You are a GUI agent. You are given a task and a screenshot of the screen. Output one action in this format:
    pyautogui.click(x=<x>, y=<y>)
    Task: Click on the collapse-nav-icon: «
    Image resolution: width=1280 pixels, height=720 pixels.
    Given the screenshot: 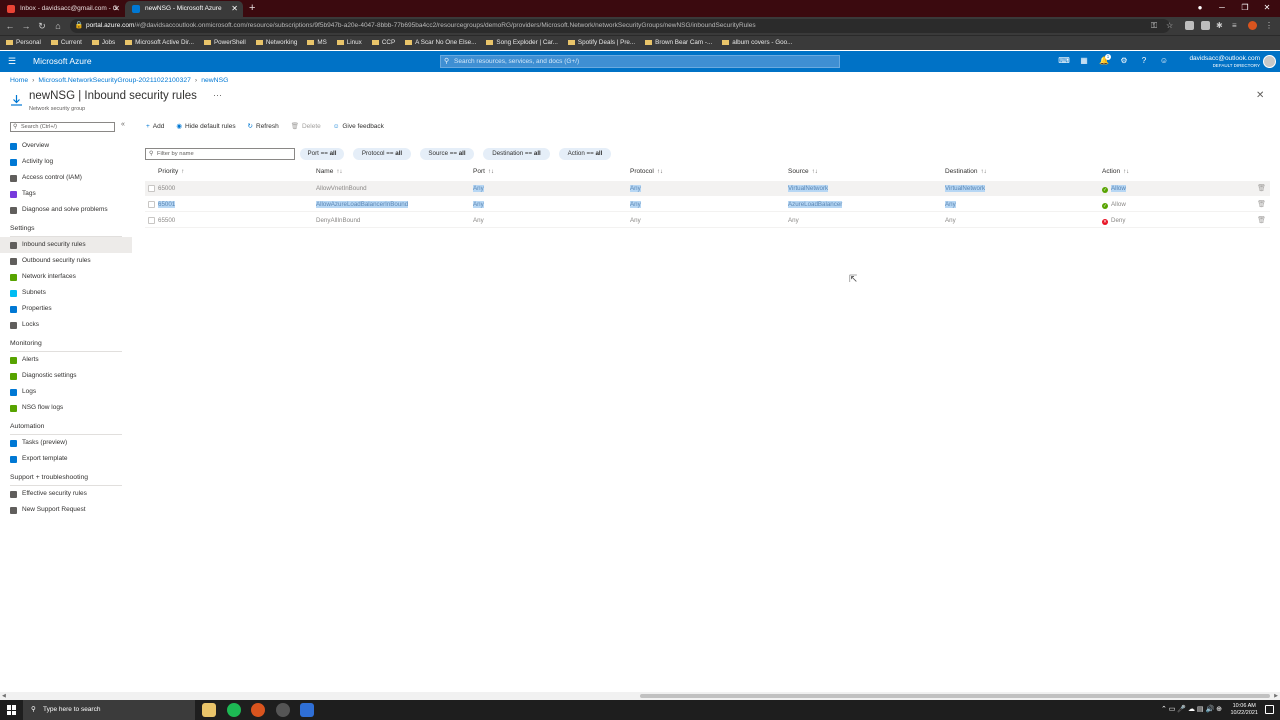 What is the action you would take?
    pyautogui.click(x=123, y=124)
    